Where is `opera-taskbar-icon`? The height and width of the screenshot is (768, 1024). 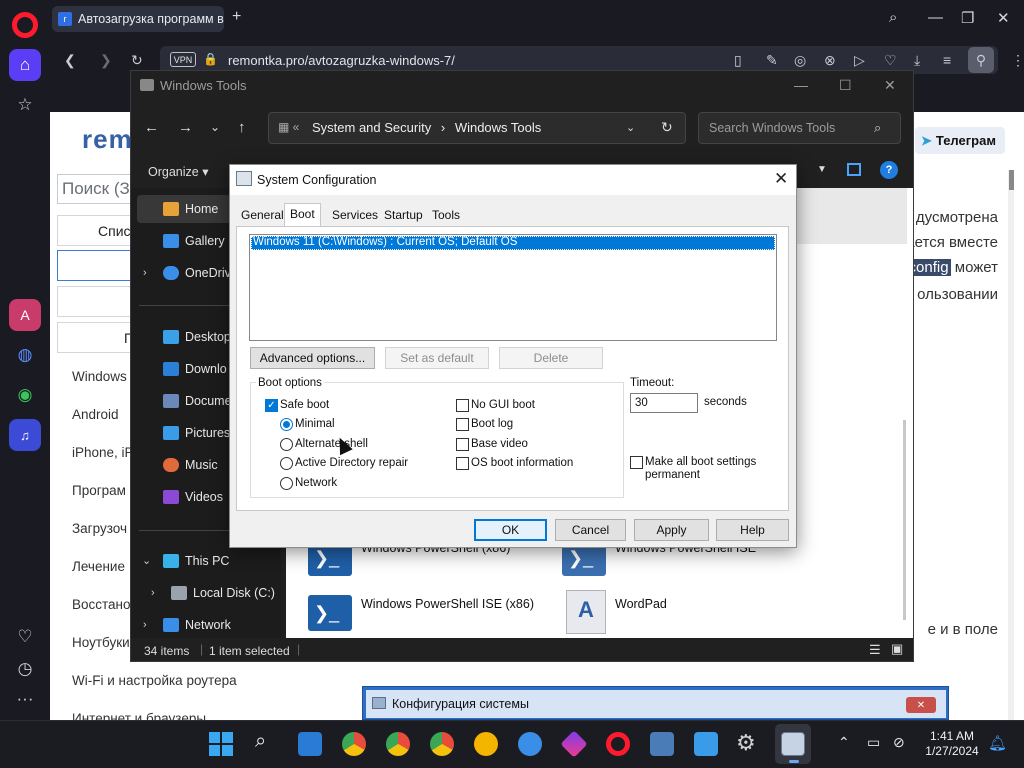
opera-taskbar-icon is located at coordinates (618, 744).